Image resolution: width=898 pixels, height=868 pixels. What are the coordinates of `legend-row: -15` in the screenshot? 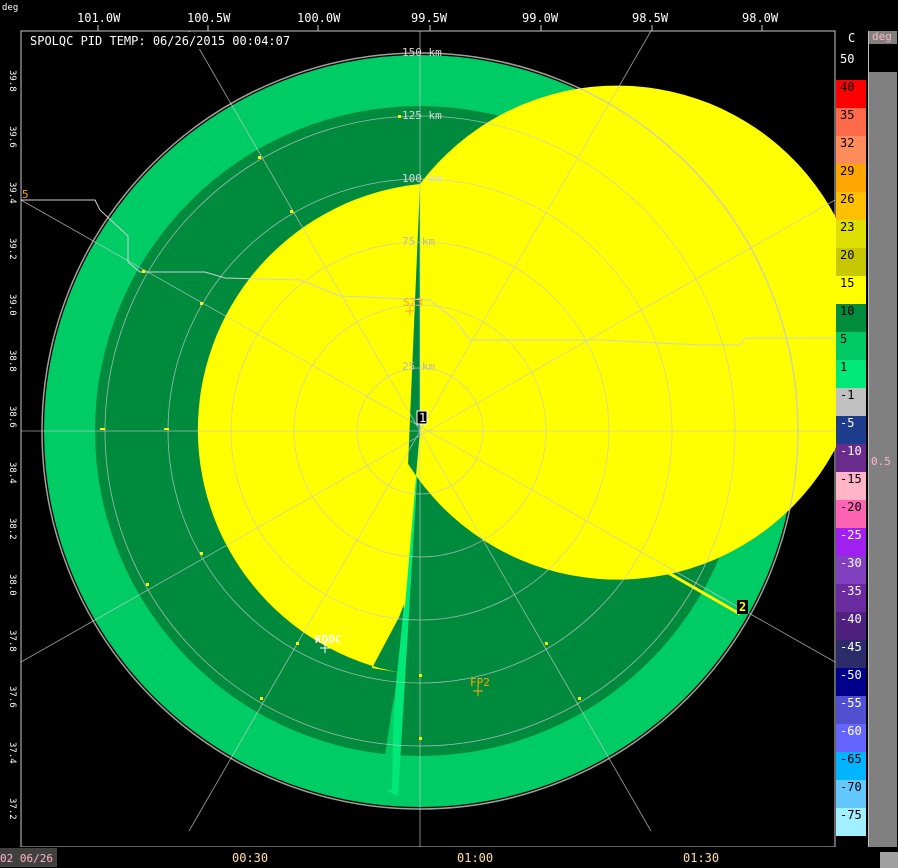 It's located at (851, 486).